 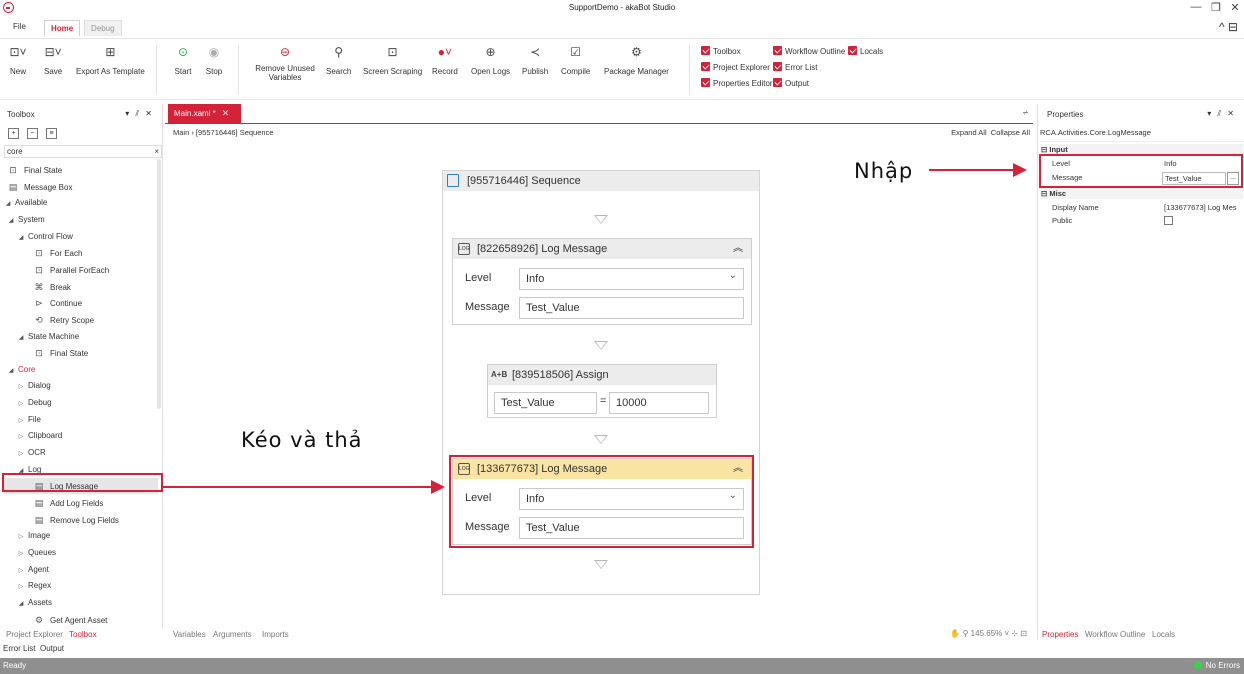 What do you see at coordinates (721, 51) in the screenshot?
I see `toolbox-checkbox: Toolbox` at bounding box center [721, 51].